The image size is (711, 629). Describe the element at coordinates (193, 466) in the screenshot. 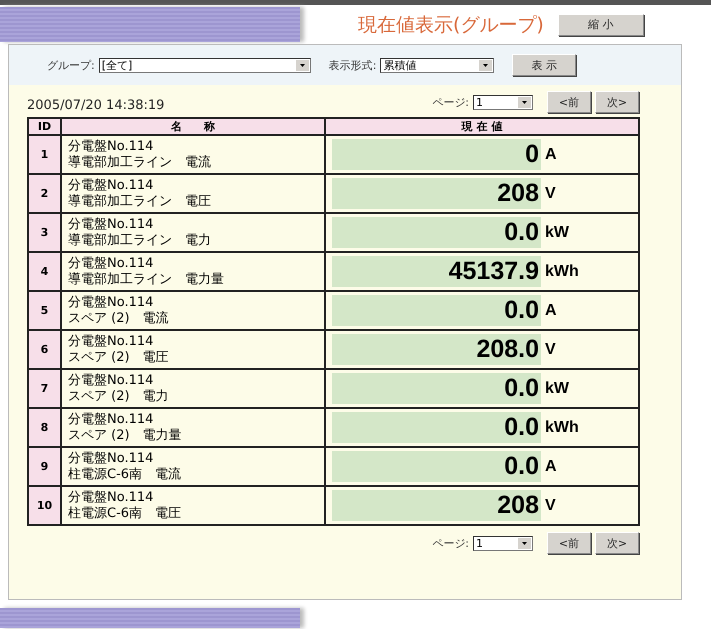

I see `name-cell: 分電盤No.114 柱電源C-6南 電流` at that location.